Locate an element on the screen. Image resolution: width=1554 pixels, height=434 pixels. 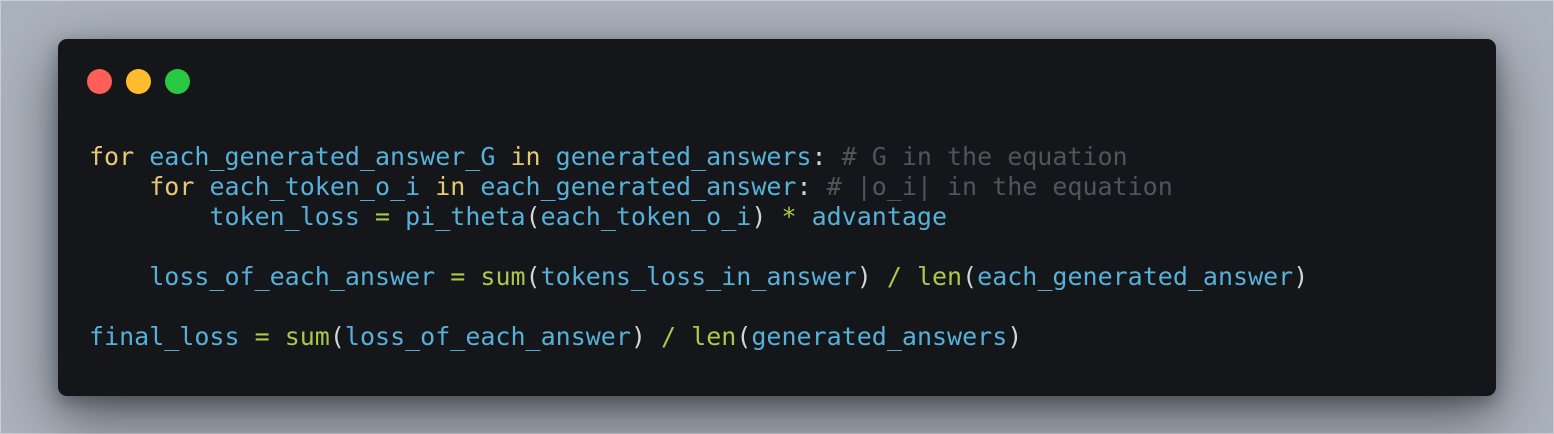
zoom-button is located at coordinates (177, 81).